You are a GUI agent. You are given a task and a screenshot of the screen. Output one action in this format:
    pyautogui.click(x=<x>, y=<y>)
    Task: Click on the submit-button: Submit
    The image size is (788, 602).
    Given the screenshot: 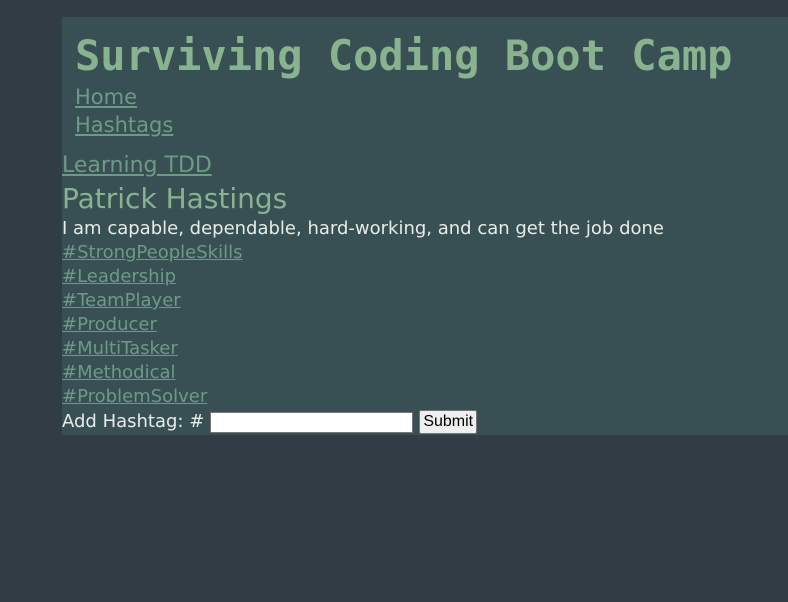 What is the action you would take?
    pyautogui.click(x=448, y=422)
    